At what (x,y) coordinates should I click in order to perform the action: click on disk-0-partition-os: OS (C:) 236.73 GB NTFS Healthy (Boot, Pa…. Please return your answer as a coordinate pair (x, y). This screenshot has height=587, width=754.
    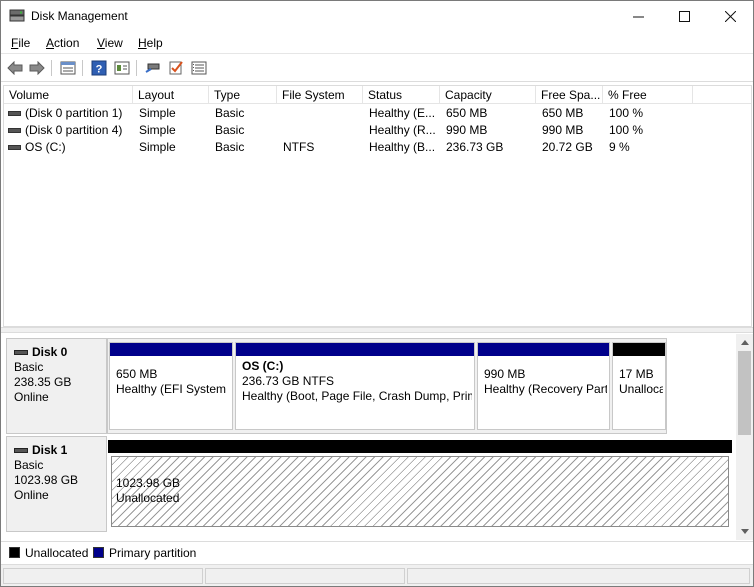
    Looking at the image, I should click on (355, 386).